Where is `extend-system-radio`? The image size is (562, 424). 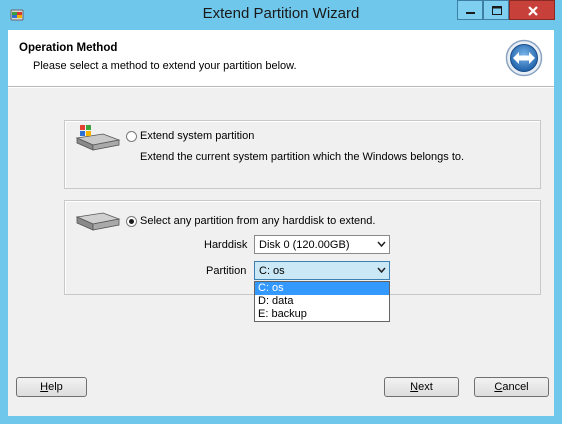 extend-system-radio is located at coordinates (131, 136).